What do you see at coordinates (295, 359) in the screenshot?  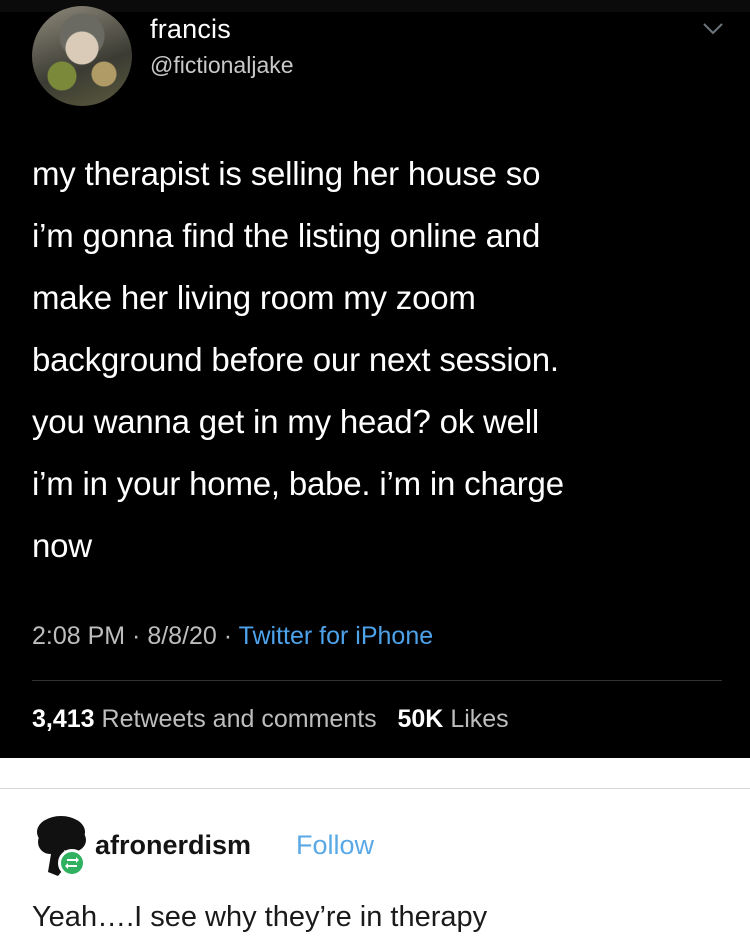 I see `tweet-line: background before our next session.` at bounding box center [295, 359].